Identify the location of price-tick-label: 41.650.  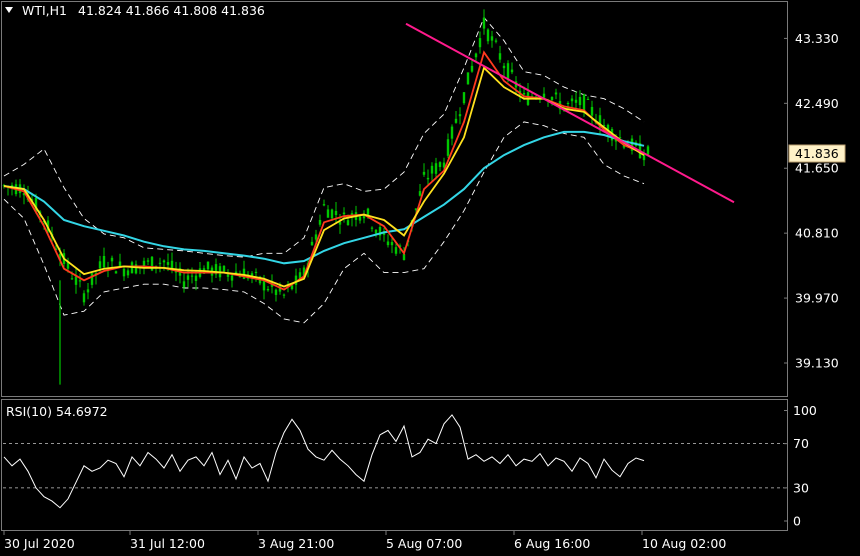
(817, 168).